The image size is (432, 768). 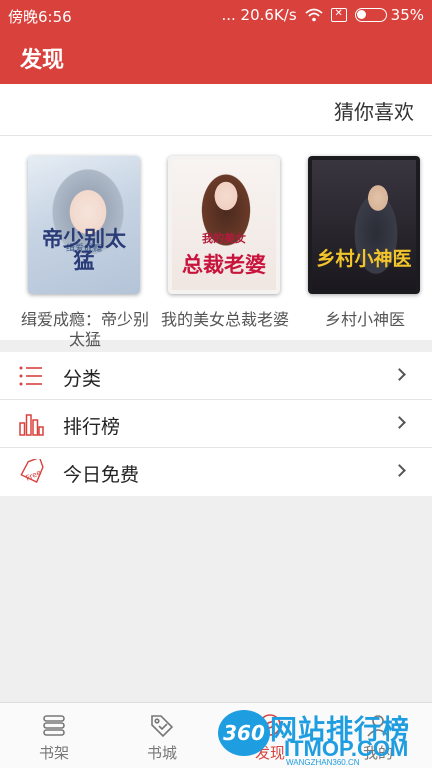 I want to click on status-right: ... 20.6K/s ✕ 35%, so click(x=322, y=15).